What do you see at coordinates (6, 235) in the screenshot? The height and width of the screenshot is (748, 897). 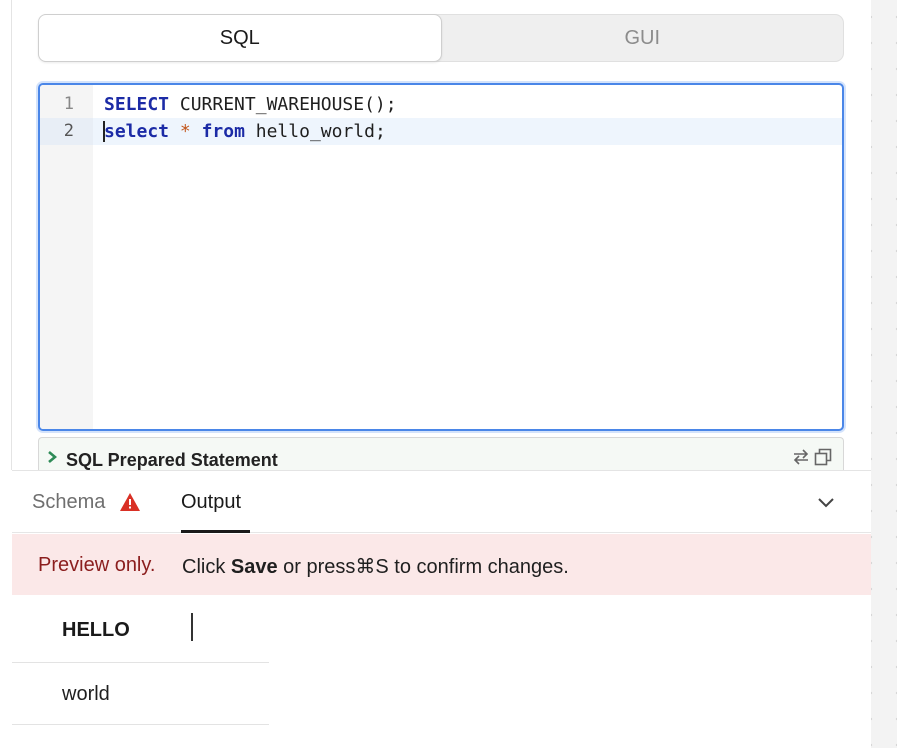 I see `left-gutter` at bounding box center [6, 235].